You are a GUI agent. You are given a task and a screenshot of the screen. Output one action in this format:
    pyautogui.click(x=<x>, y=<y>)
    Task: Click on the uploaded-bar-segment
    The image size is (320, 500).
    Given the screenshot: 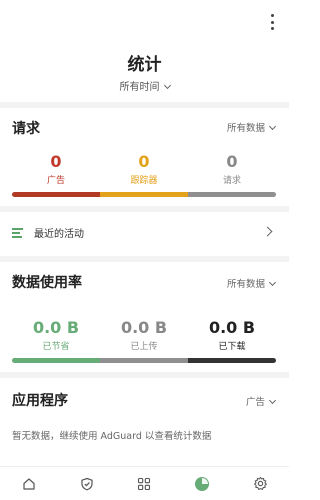 What is the action you would take?
    pyautogui.click(x=143, y=360)
    